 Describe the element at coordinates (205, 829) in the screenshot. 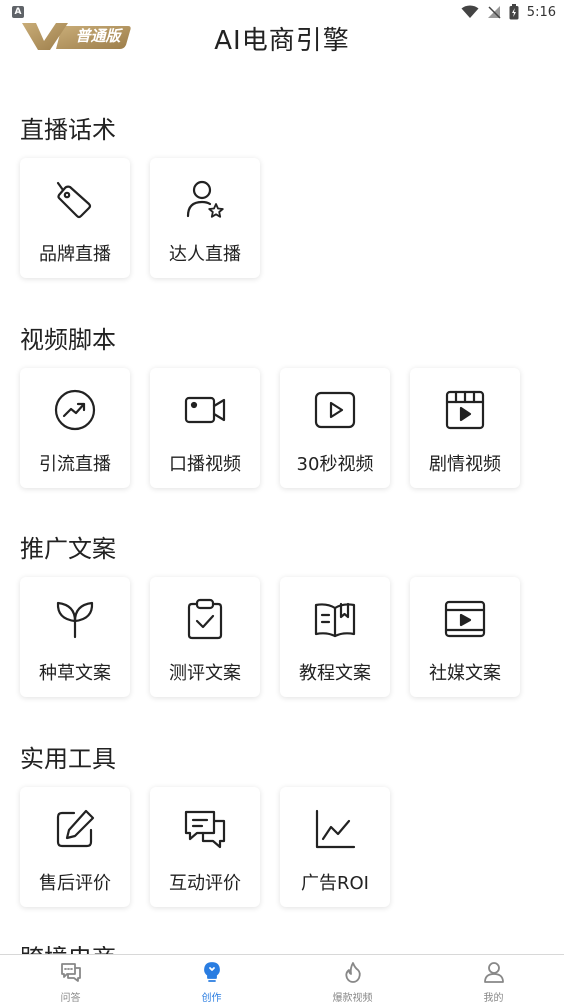

I see `chat-icon` at that location.